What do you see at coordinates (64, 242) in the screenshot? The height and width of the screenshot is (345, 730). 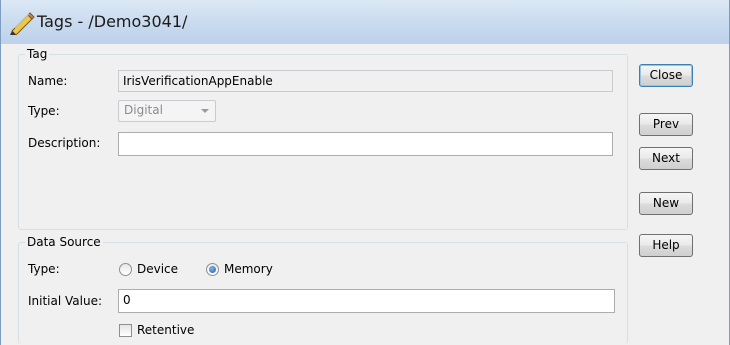 I see `data-source-group-legend: Data Source` at bounding box center [64, 242].